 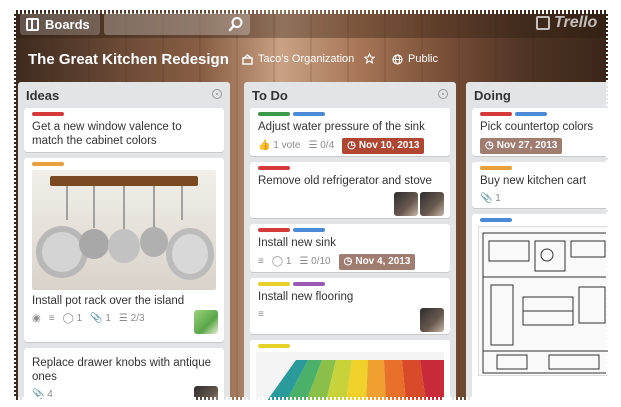 What do you see at coordinates (350, 190) in the screenshot?
I see `card: Remove old refrigerator and stove` at bounding box center [350, 190].